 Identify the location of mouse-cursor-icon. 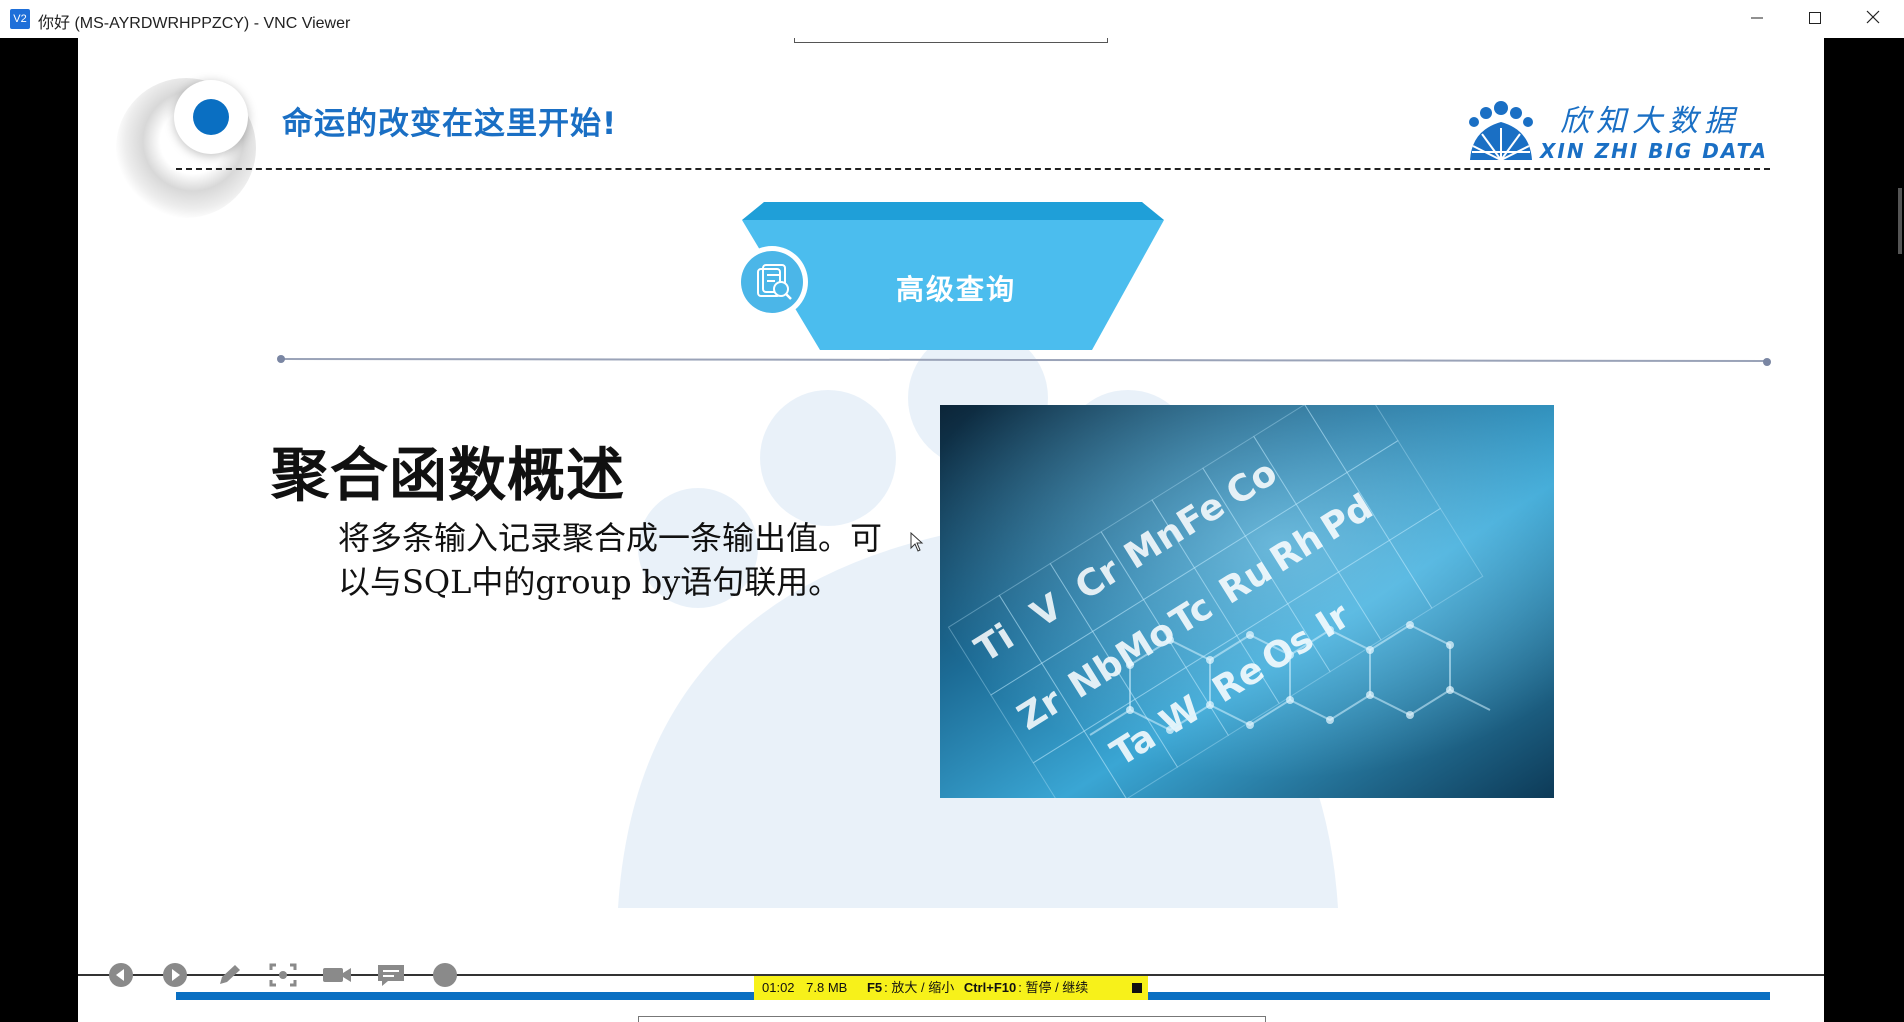
(917, 542).